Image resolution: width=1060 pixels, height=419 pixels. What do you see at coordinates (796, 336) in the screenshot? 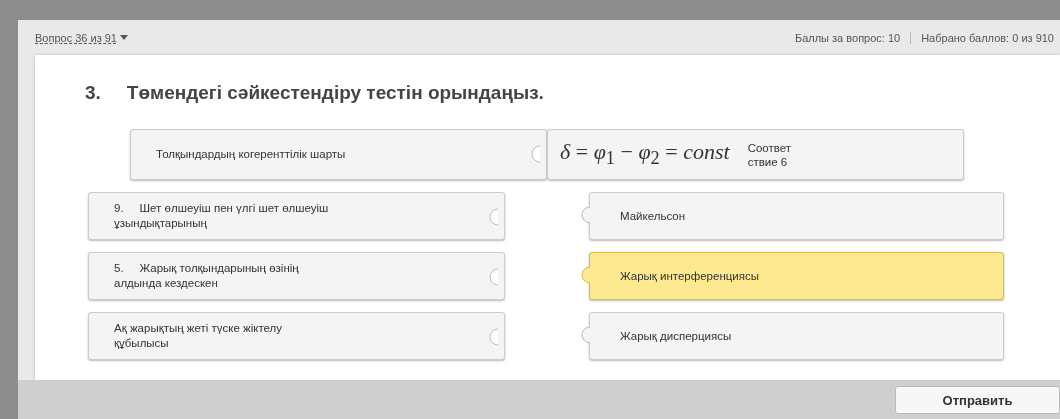
I see `answer-card: Жарық дисперциясы` at bounding box center [796, 336].